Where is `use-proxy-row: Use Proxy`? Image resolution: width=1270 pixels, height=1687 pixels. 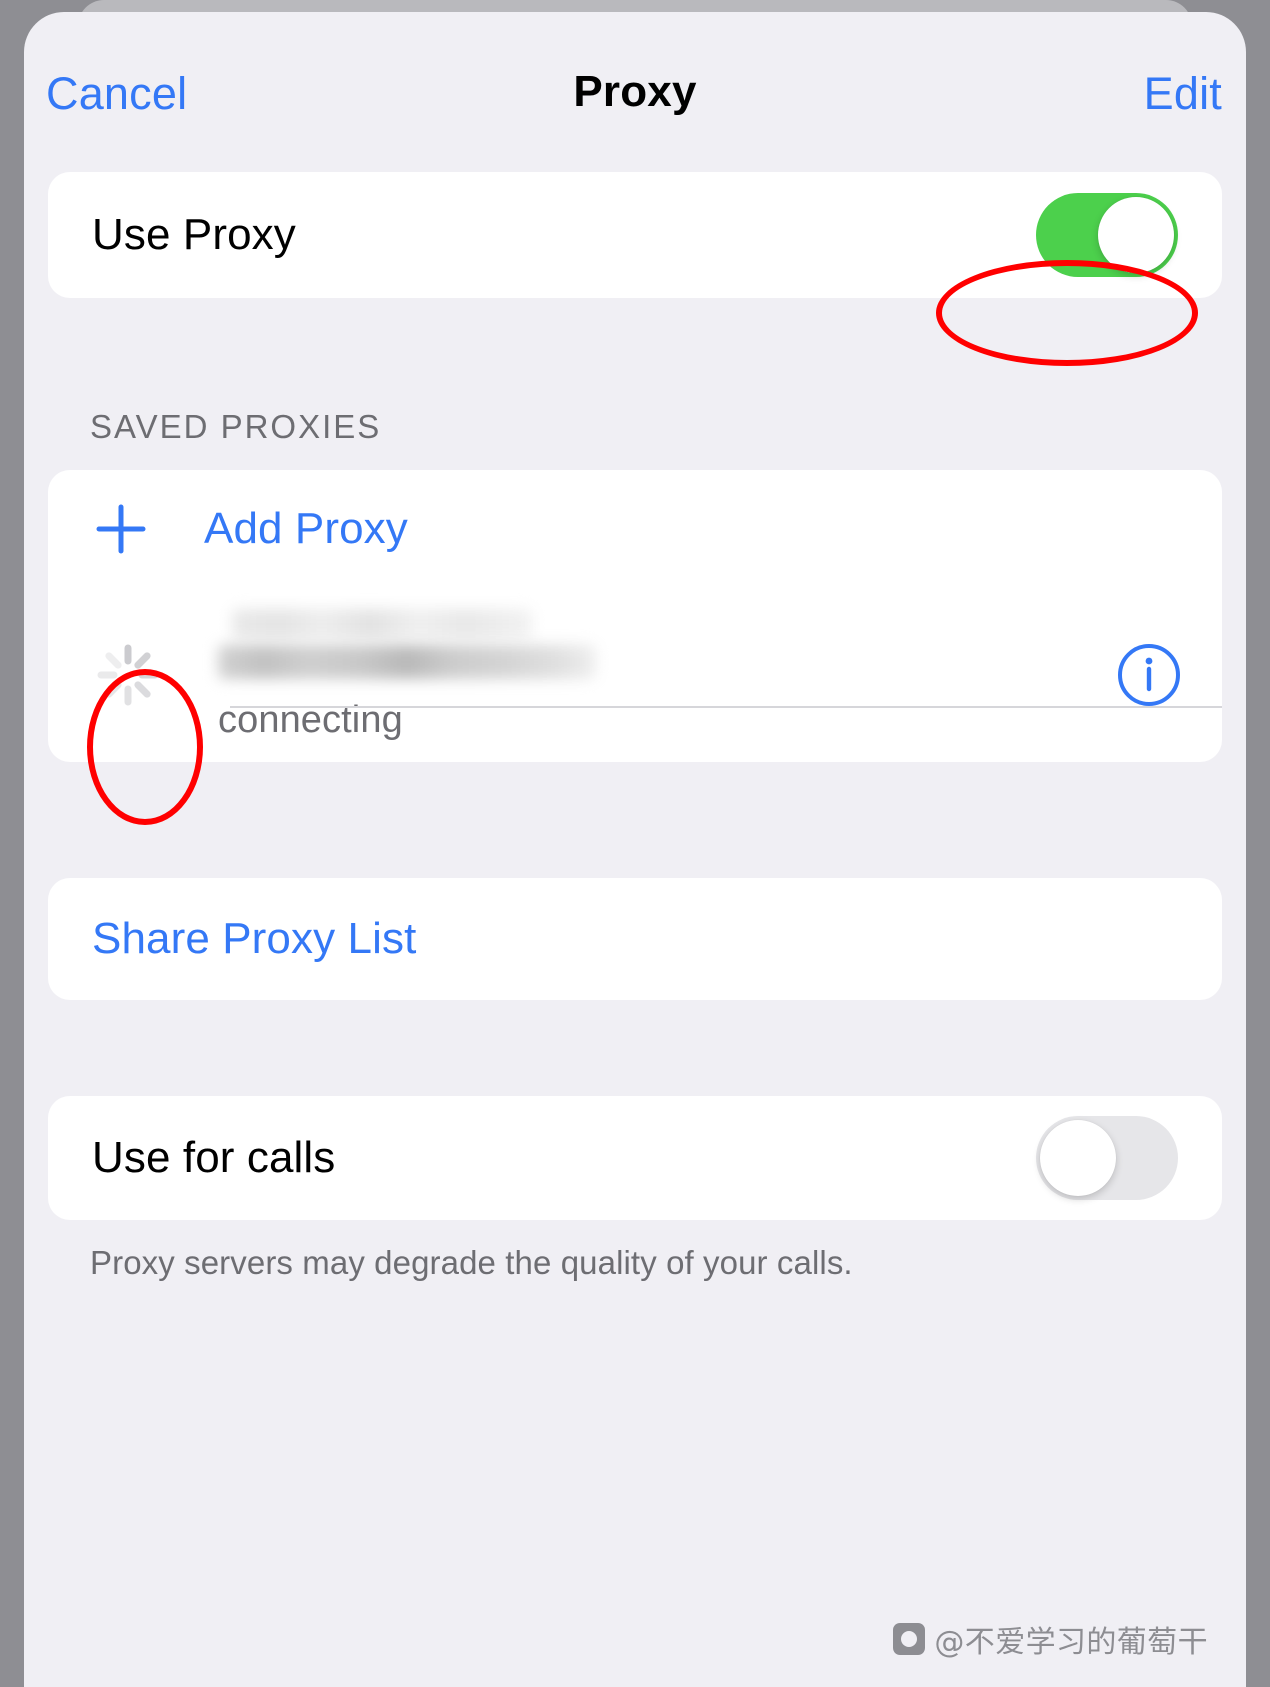 use-proxy-row: Use Proxy is located at coordinates (635, 235).